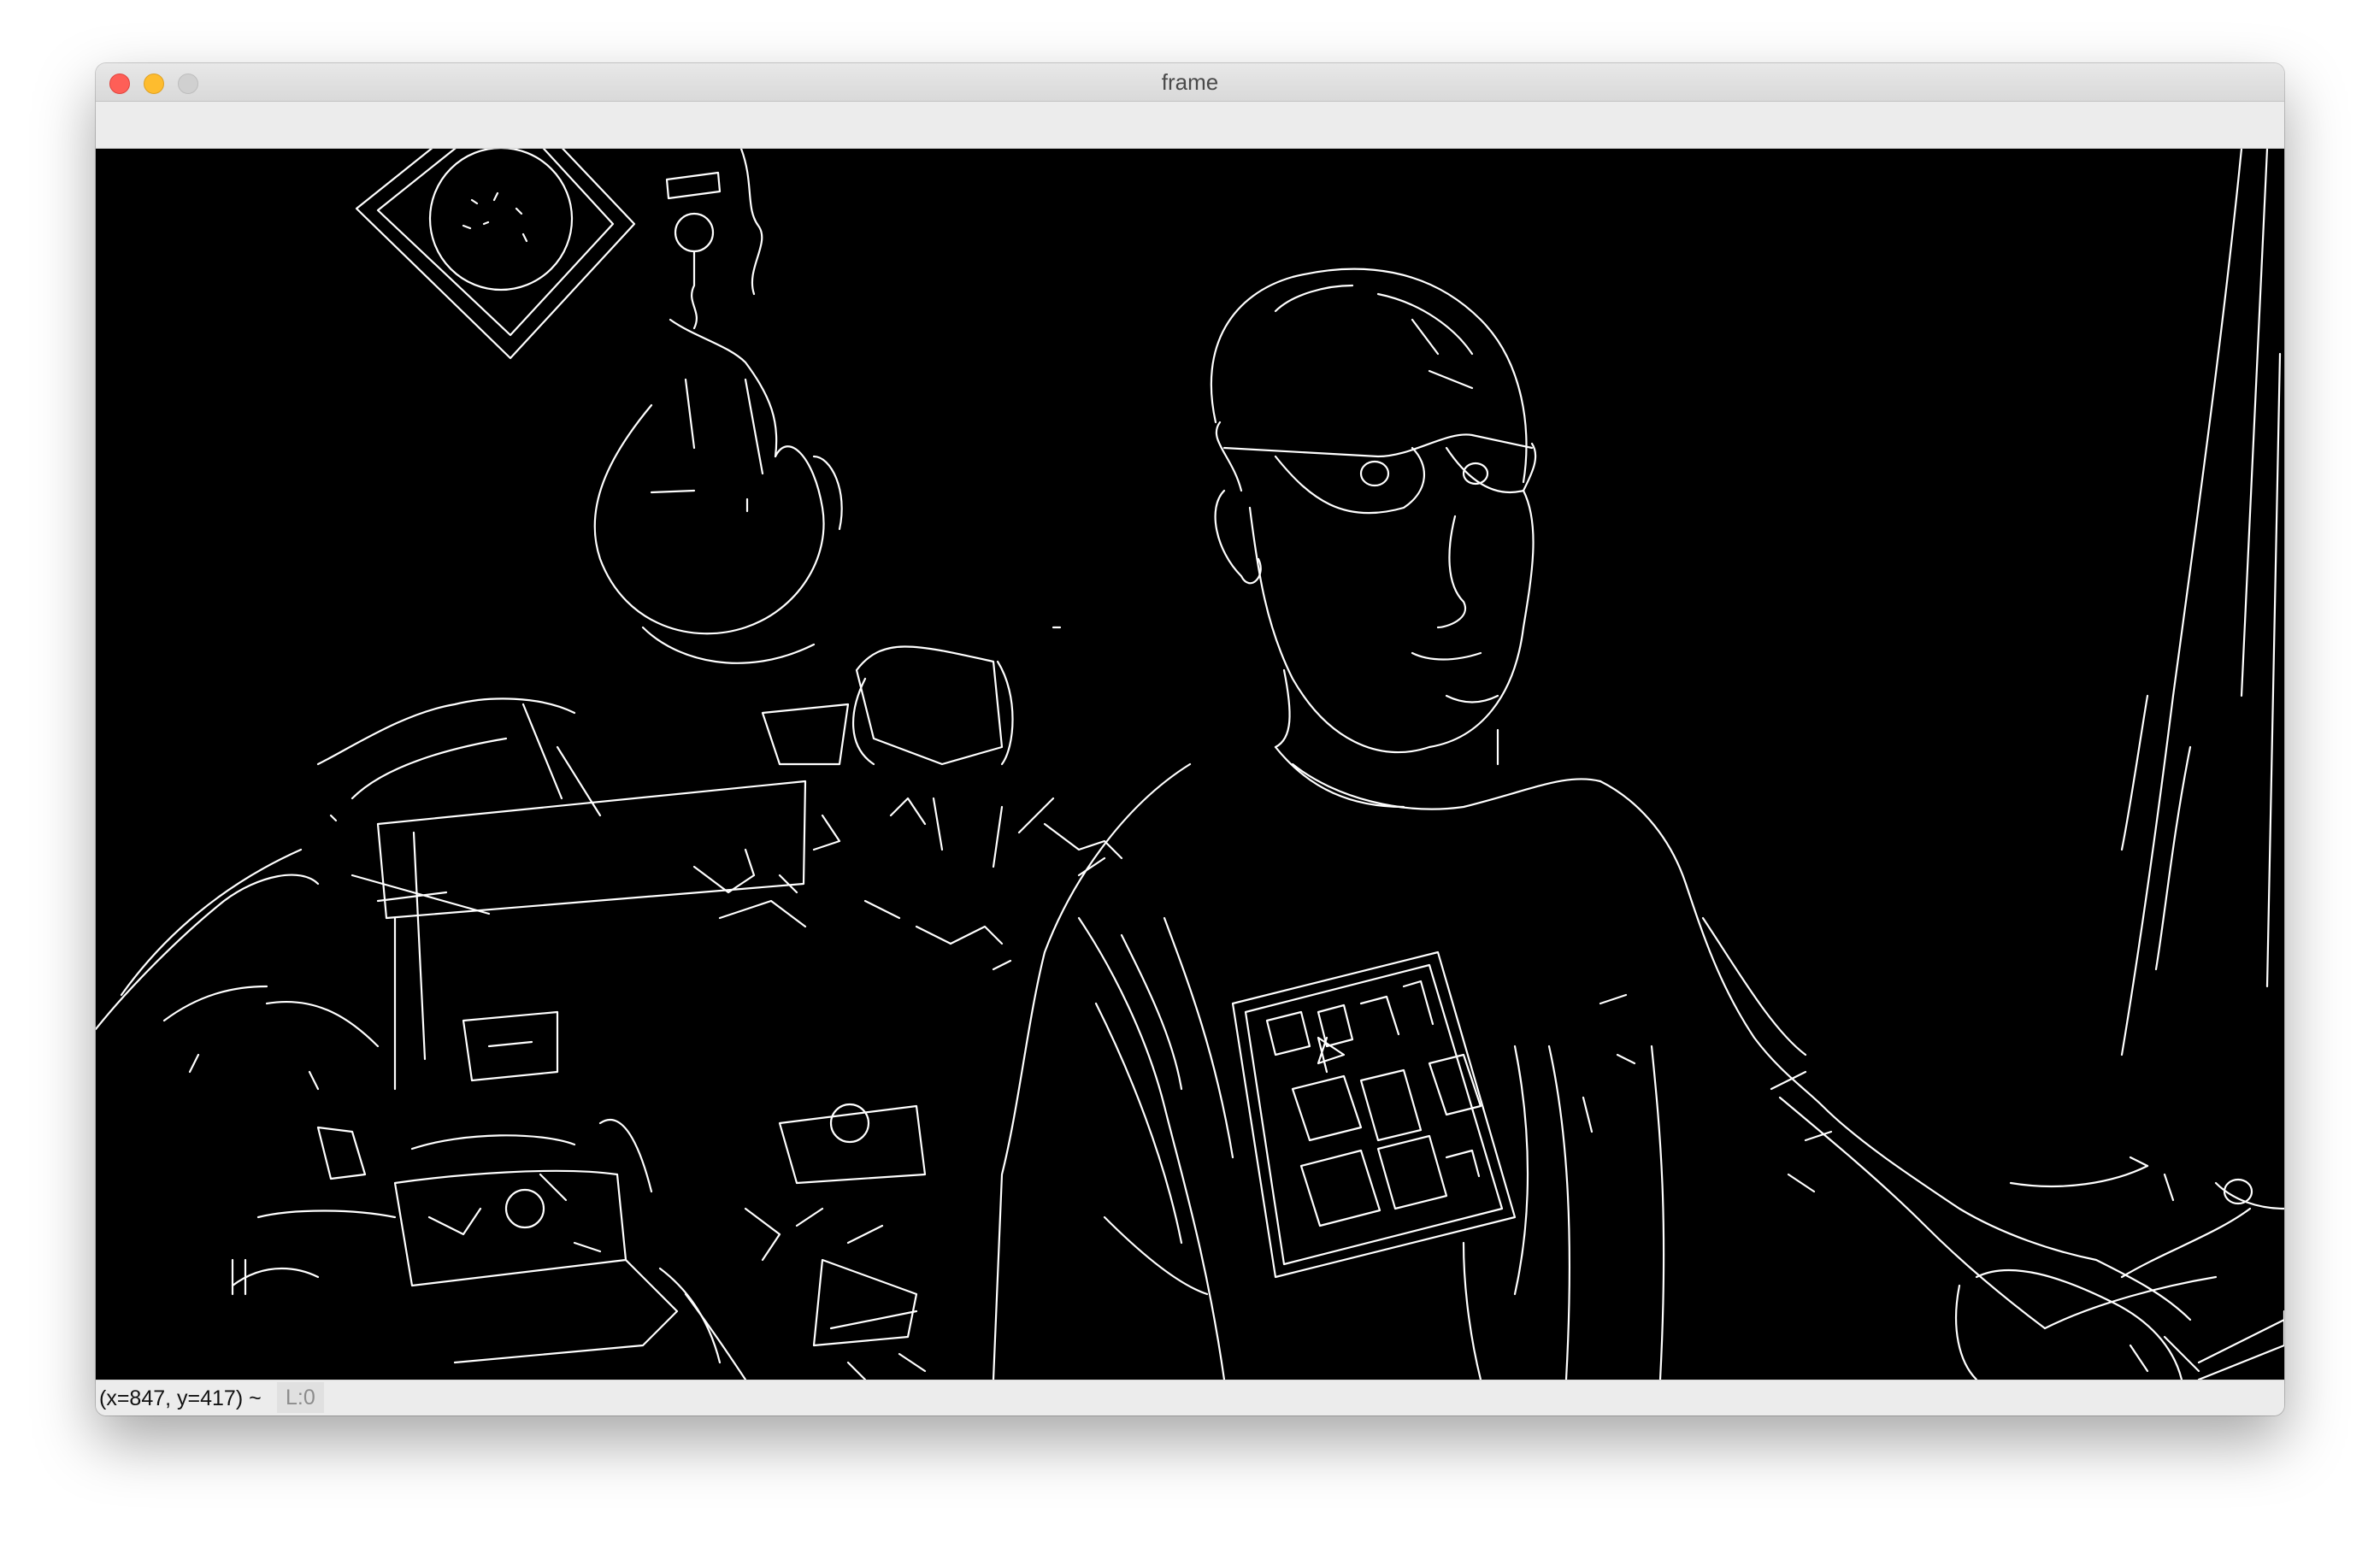 This screenshot has height=1542, width=2380. Describe the element at coordinates (180, 1398) in the screenshot. I see `cursor-coordinates: (x=847, y=417) ~` at that location.